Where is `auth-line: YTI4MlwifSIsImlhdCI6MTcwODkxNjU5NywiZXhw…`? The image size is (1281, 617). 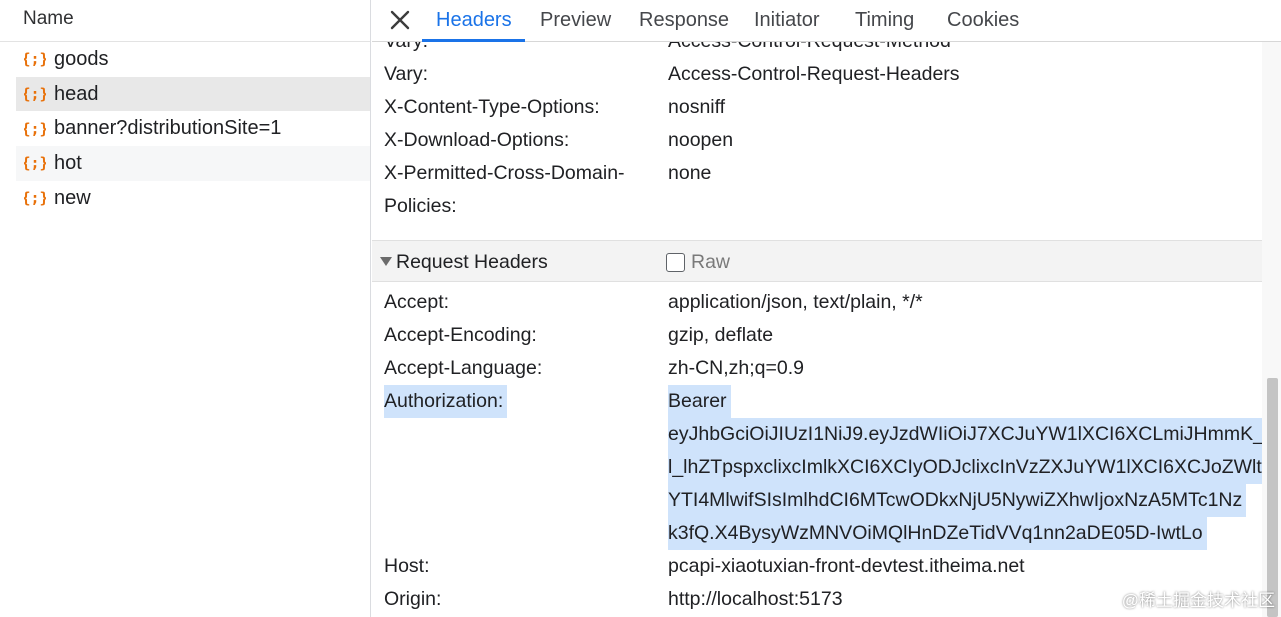 auth-line: YTI4MlwifSIsImlhdCI6MTcwODkxNjU5NywiZXhw… is located at coordinates (957, 500).